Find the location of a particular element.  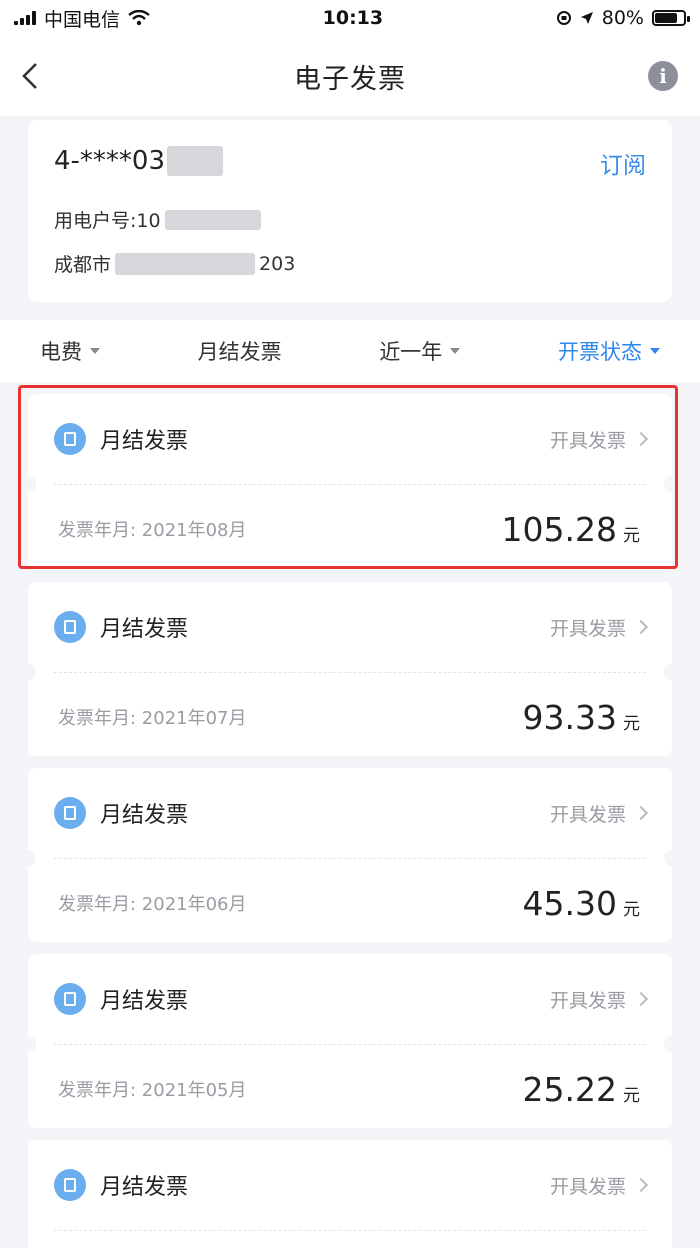

subscribe-link: 订阅 is located at coordinates (623, 163).